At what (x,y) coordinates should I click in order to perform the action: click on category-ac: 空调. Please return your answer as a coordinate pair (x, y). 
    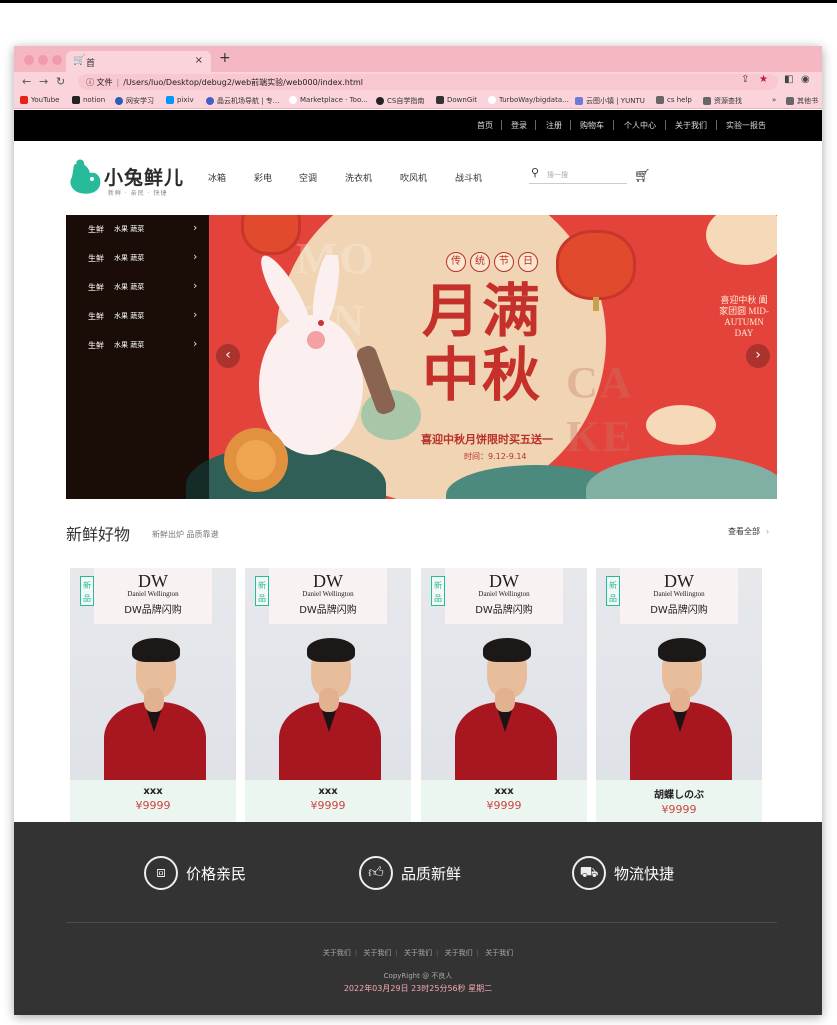
    Looking at the image, I should click on (308, 177).